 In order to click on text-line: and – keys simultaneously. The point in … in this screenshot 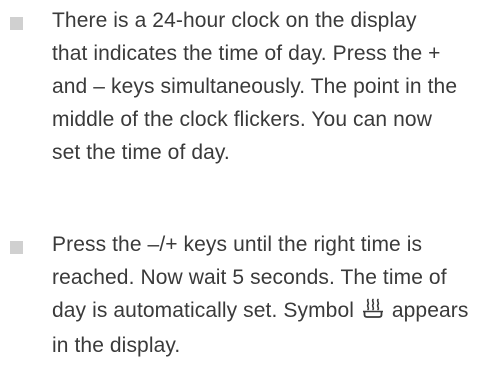, I will do `click(255, 86)`.